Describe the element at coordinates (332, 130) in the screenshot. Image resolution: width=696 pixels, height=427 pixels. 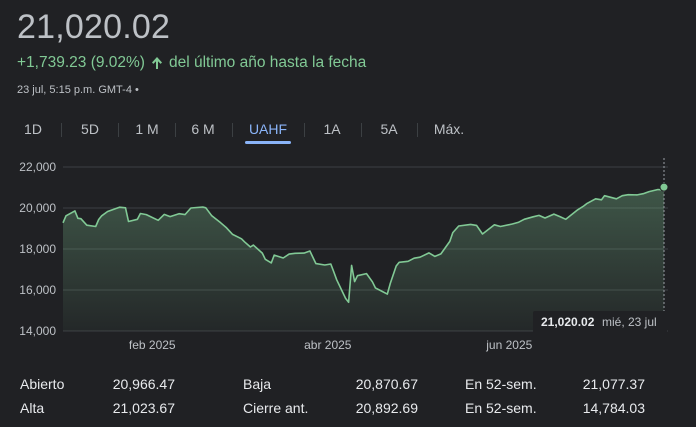
I see `tab-1a: 1A` at that location.